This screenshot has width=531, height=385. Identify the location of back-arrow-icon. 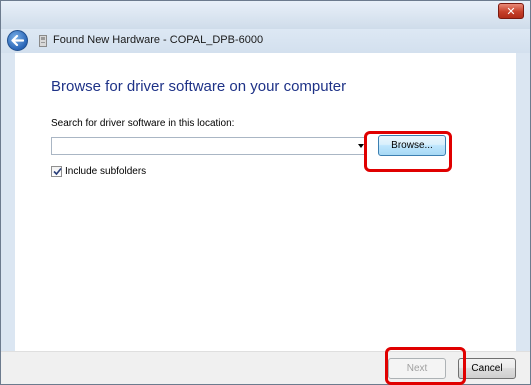
(17, 40).